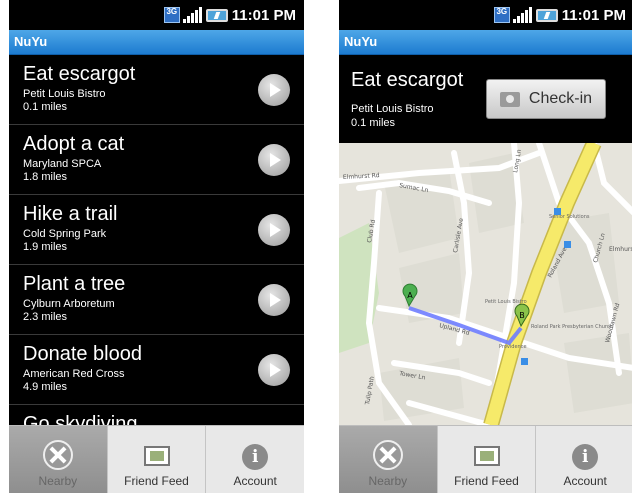  I want to click on list-item-distance: 1.8 miles, so click(45, 177).